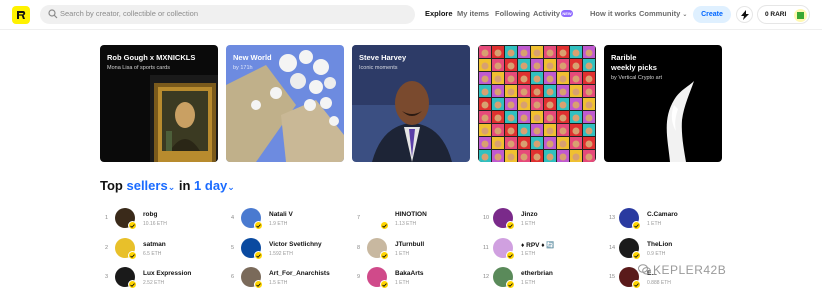  I want to click on seller-item: 6 Art_For_Anarchists 1.5 ETH, so click(291, 279).